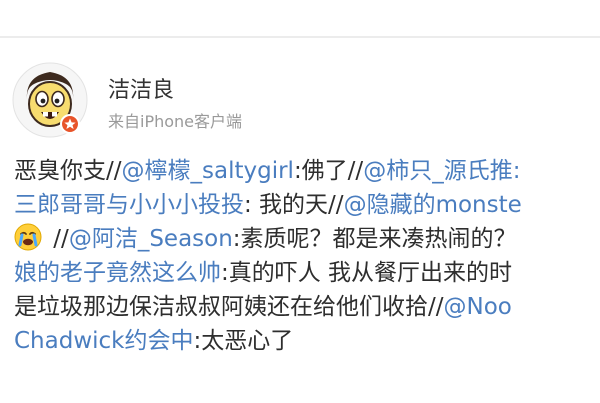  What do you see at coordinates (478, 307) in the screenshot?
I see `mention-link: @Noo` at bounding box center [478, 307].